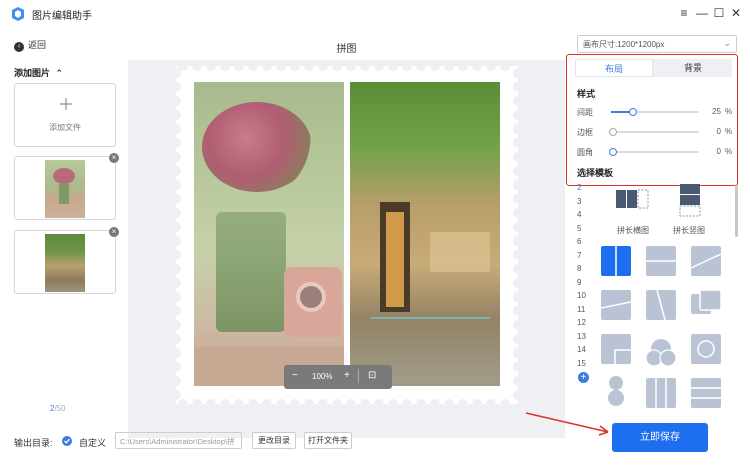 This screenshot has width=750, height=465. Describe the element at coordinates (616, 391) in the screenshot. I see `template-stacked-circles` at that location.